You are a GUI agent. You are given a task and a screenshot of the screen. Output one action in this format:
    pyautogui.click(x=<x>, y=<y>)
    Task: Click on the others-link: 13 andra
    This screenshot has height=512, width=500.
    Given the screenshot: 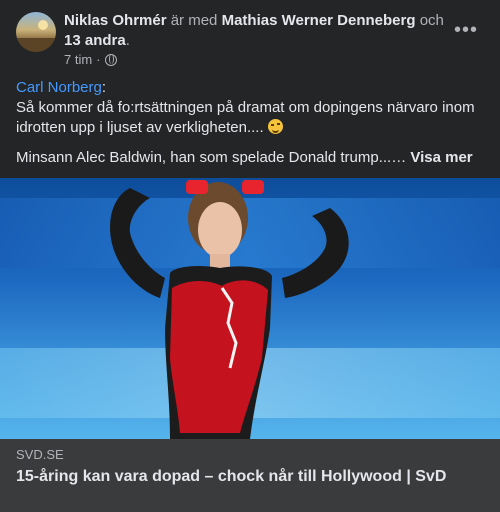 What is the action you would take?
    pyautogui.click(x=95, y=40)
    